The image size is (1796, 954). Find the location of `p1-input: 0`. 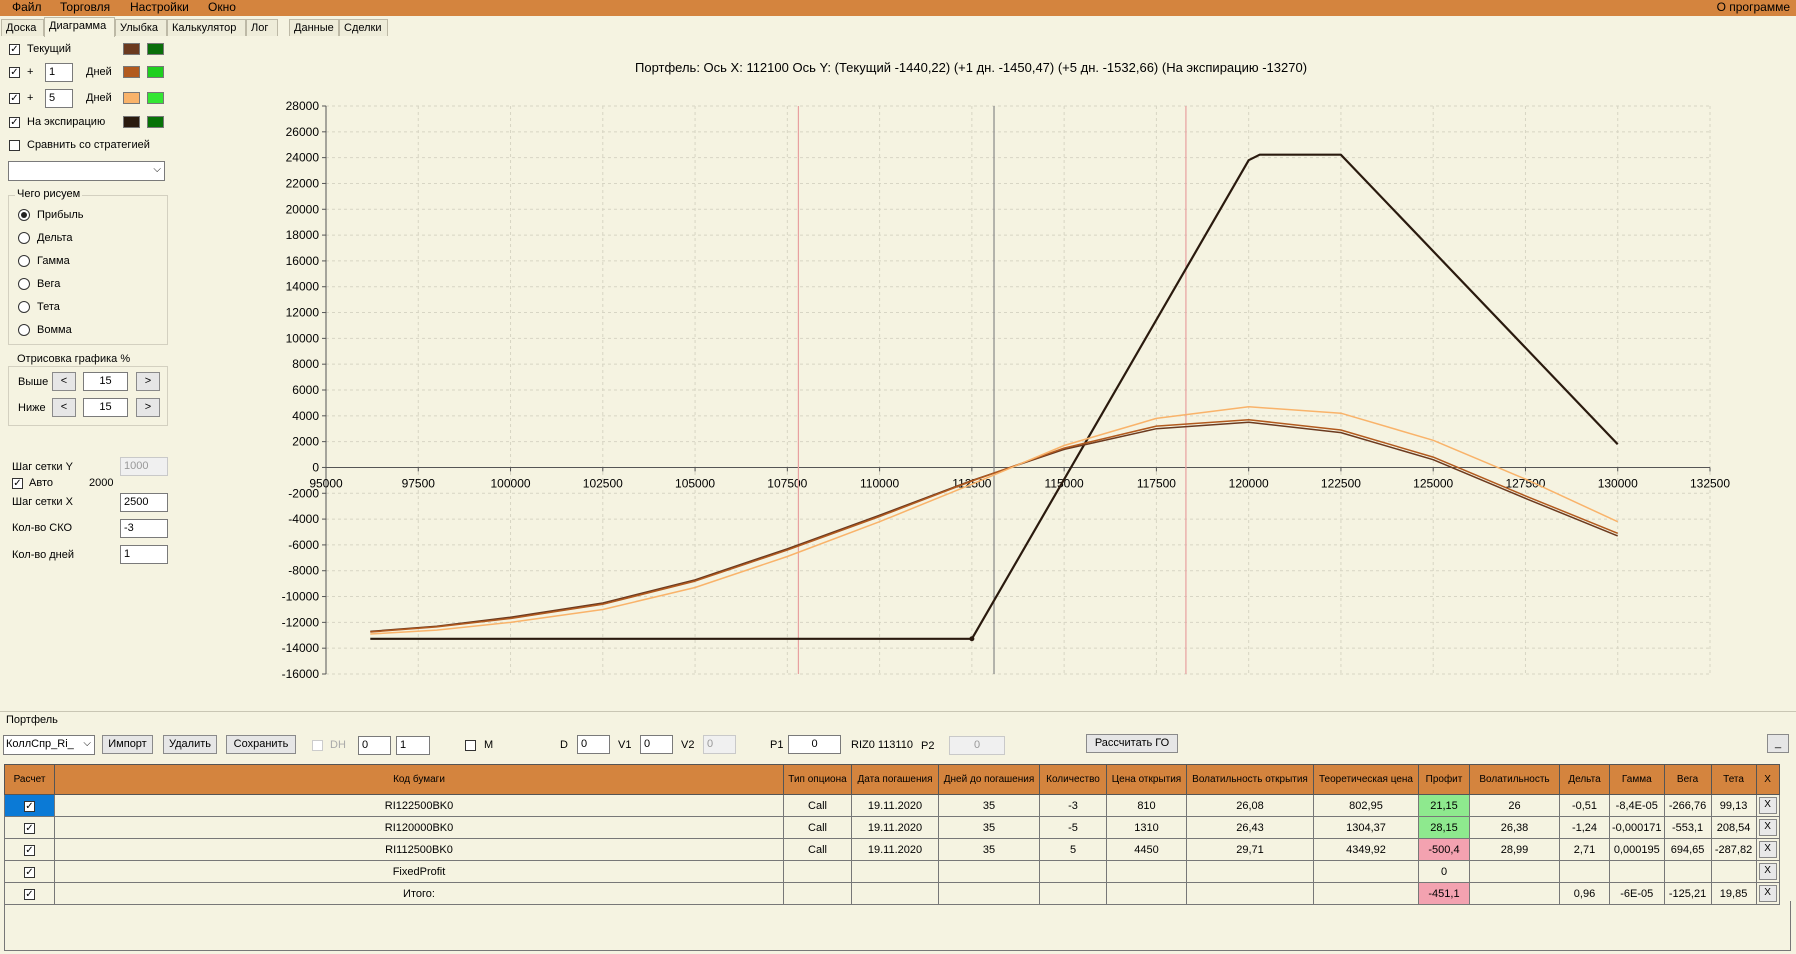

p1-input: 0 is located at coordinates (814, 744).